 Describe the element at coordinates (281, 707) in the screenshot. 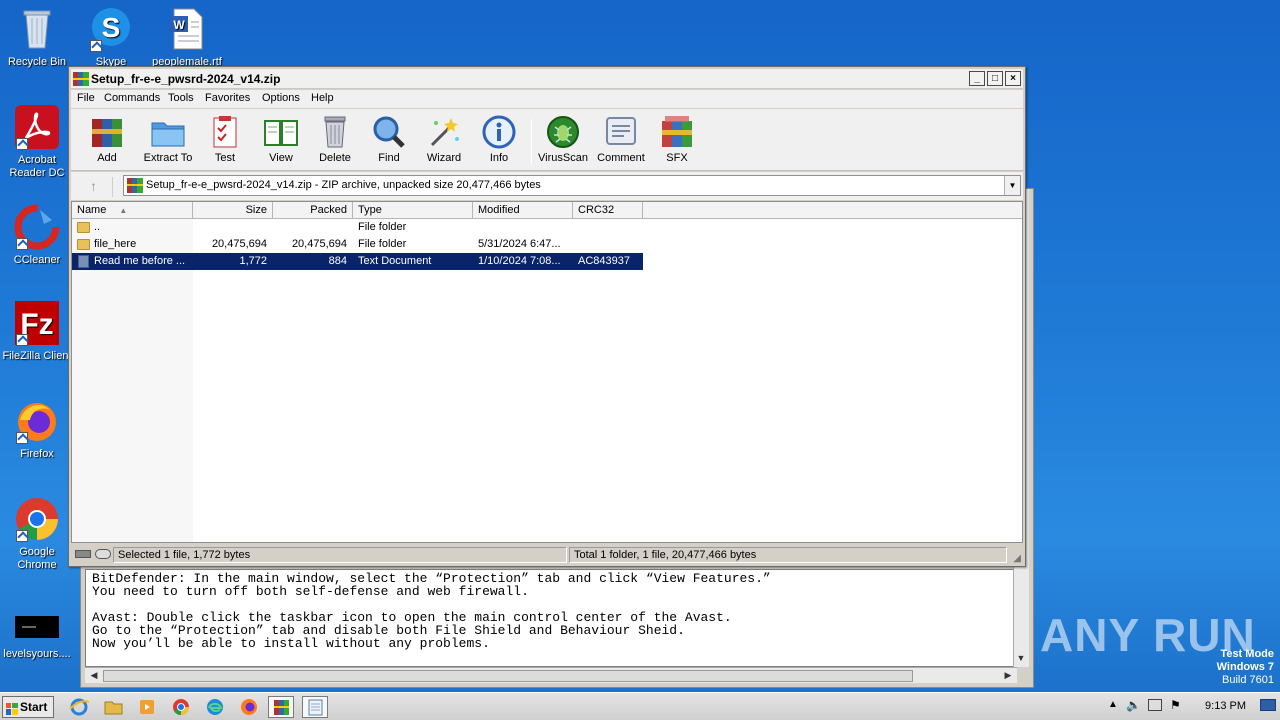

I see `taskbar-winrar-icon` at that location.